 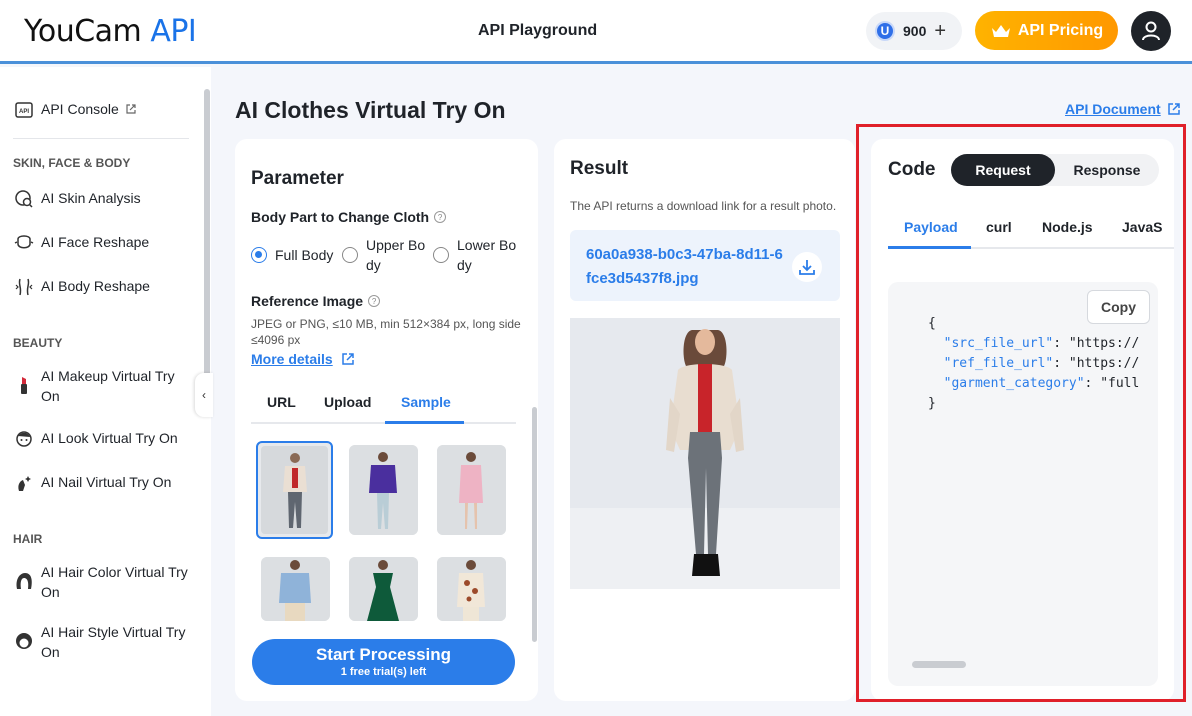 What do you see at coordinates (599, 168) in the screenshot?
I see `result-title: Result` at bounding box center [599, 168].